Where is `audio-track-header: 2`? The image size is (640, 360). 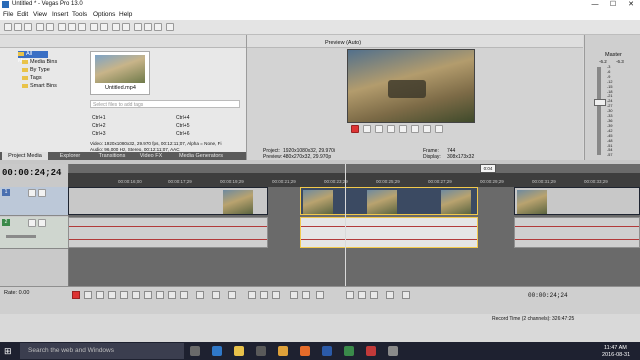
audio-track-header: 2 is located at coordinates (34, 233).